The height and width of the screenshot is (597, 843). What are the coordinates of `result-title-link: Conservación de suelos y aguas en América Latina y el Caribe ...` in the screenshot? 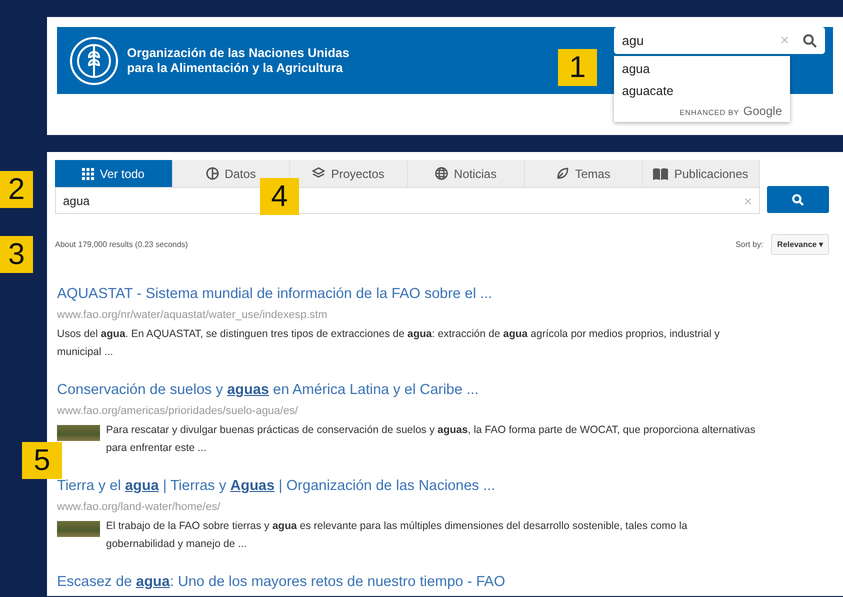 It's located at (407, 390).